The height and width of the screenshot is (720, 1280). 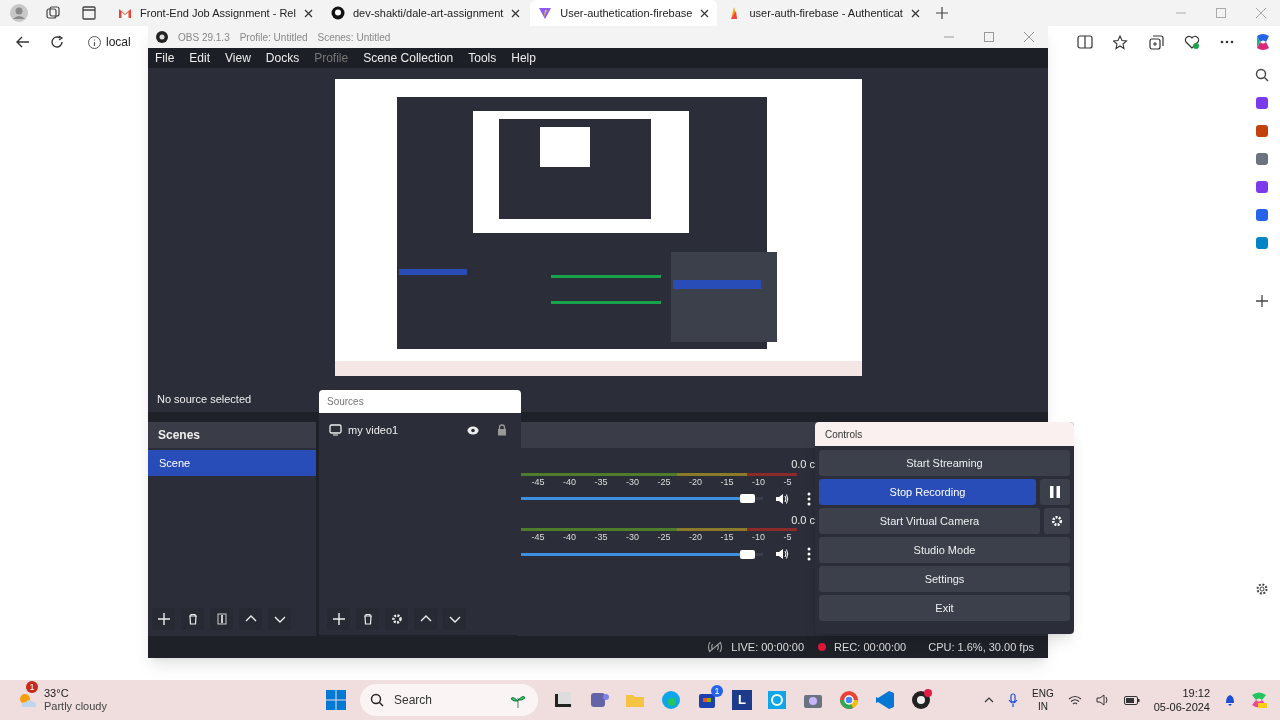 I want to click on source-status-text: No source selected, so click(x=204, y=399).